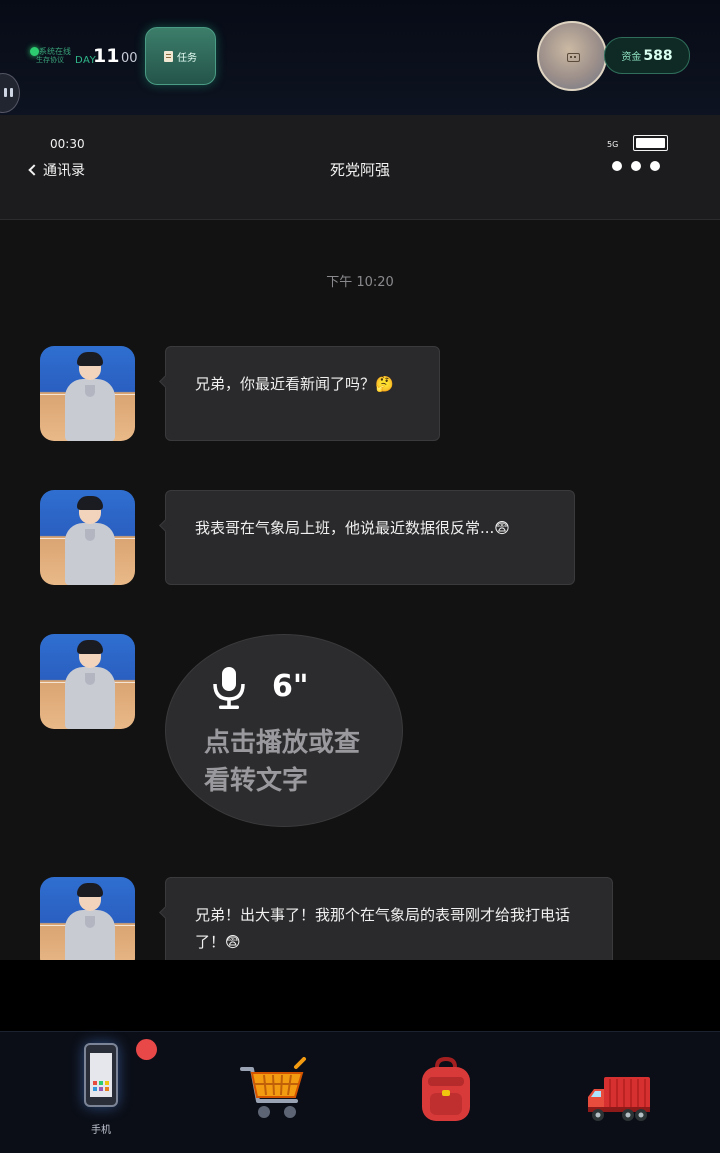  Describe the element at coordinates (302, 393) in the screenshot. I see `message-bubble: 兄弟，你最近看新闻了吗？🤔` at that location.